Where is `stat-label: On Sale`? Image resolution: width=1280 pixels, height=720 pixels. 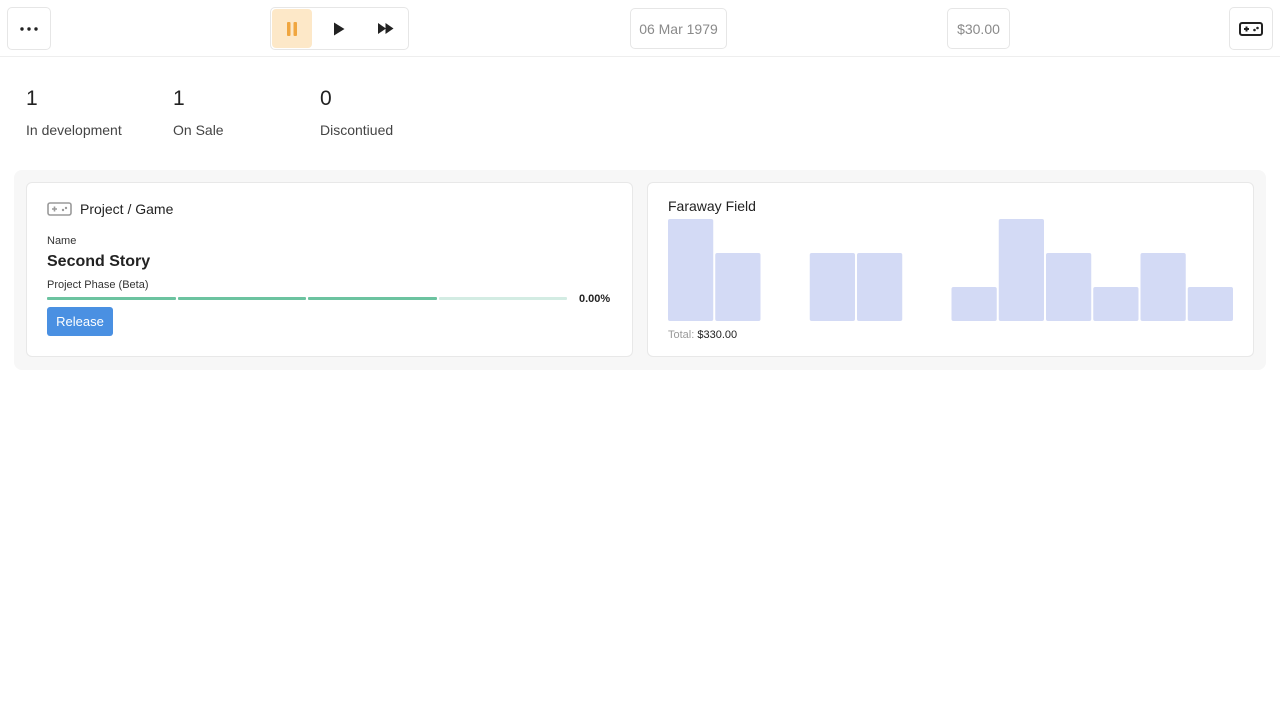 stat-label: On Sale is located at coordinates (198, 130).